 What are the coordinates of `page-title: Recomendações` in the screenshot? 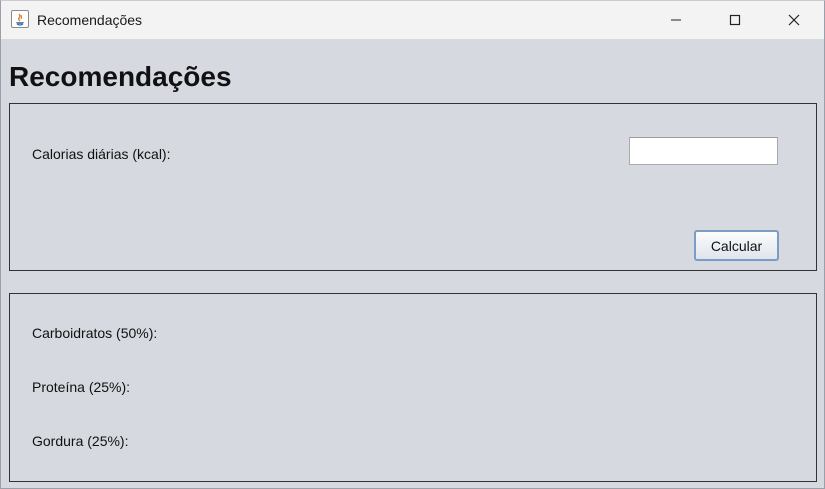 It's located at (120, 76).